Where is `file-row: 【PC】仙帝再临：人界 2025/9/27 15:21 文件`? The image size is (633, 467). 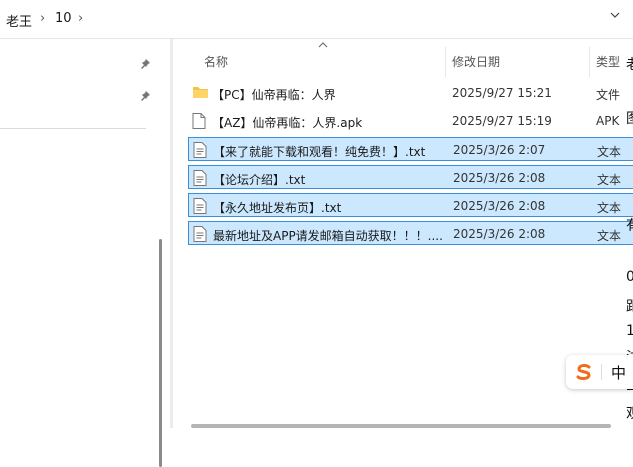
file-row: 【PC】仙帝再临：人界 2025/9/27 15:21 文件 is located at coordinates (410, 93).